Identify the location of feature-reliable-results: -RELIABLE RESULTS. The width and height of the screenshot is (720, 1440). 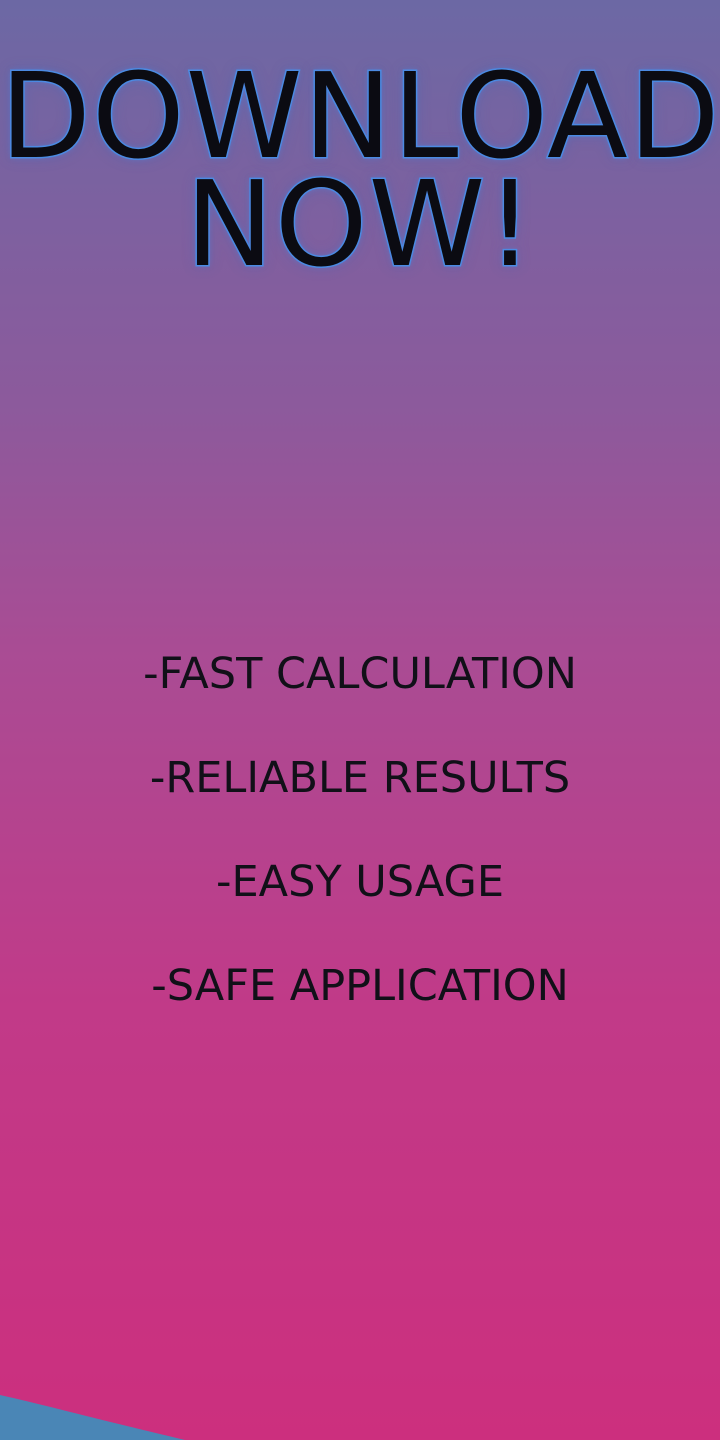
(360, 778).